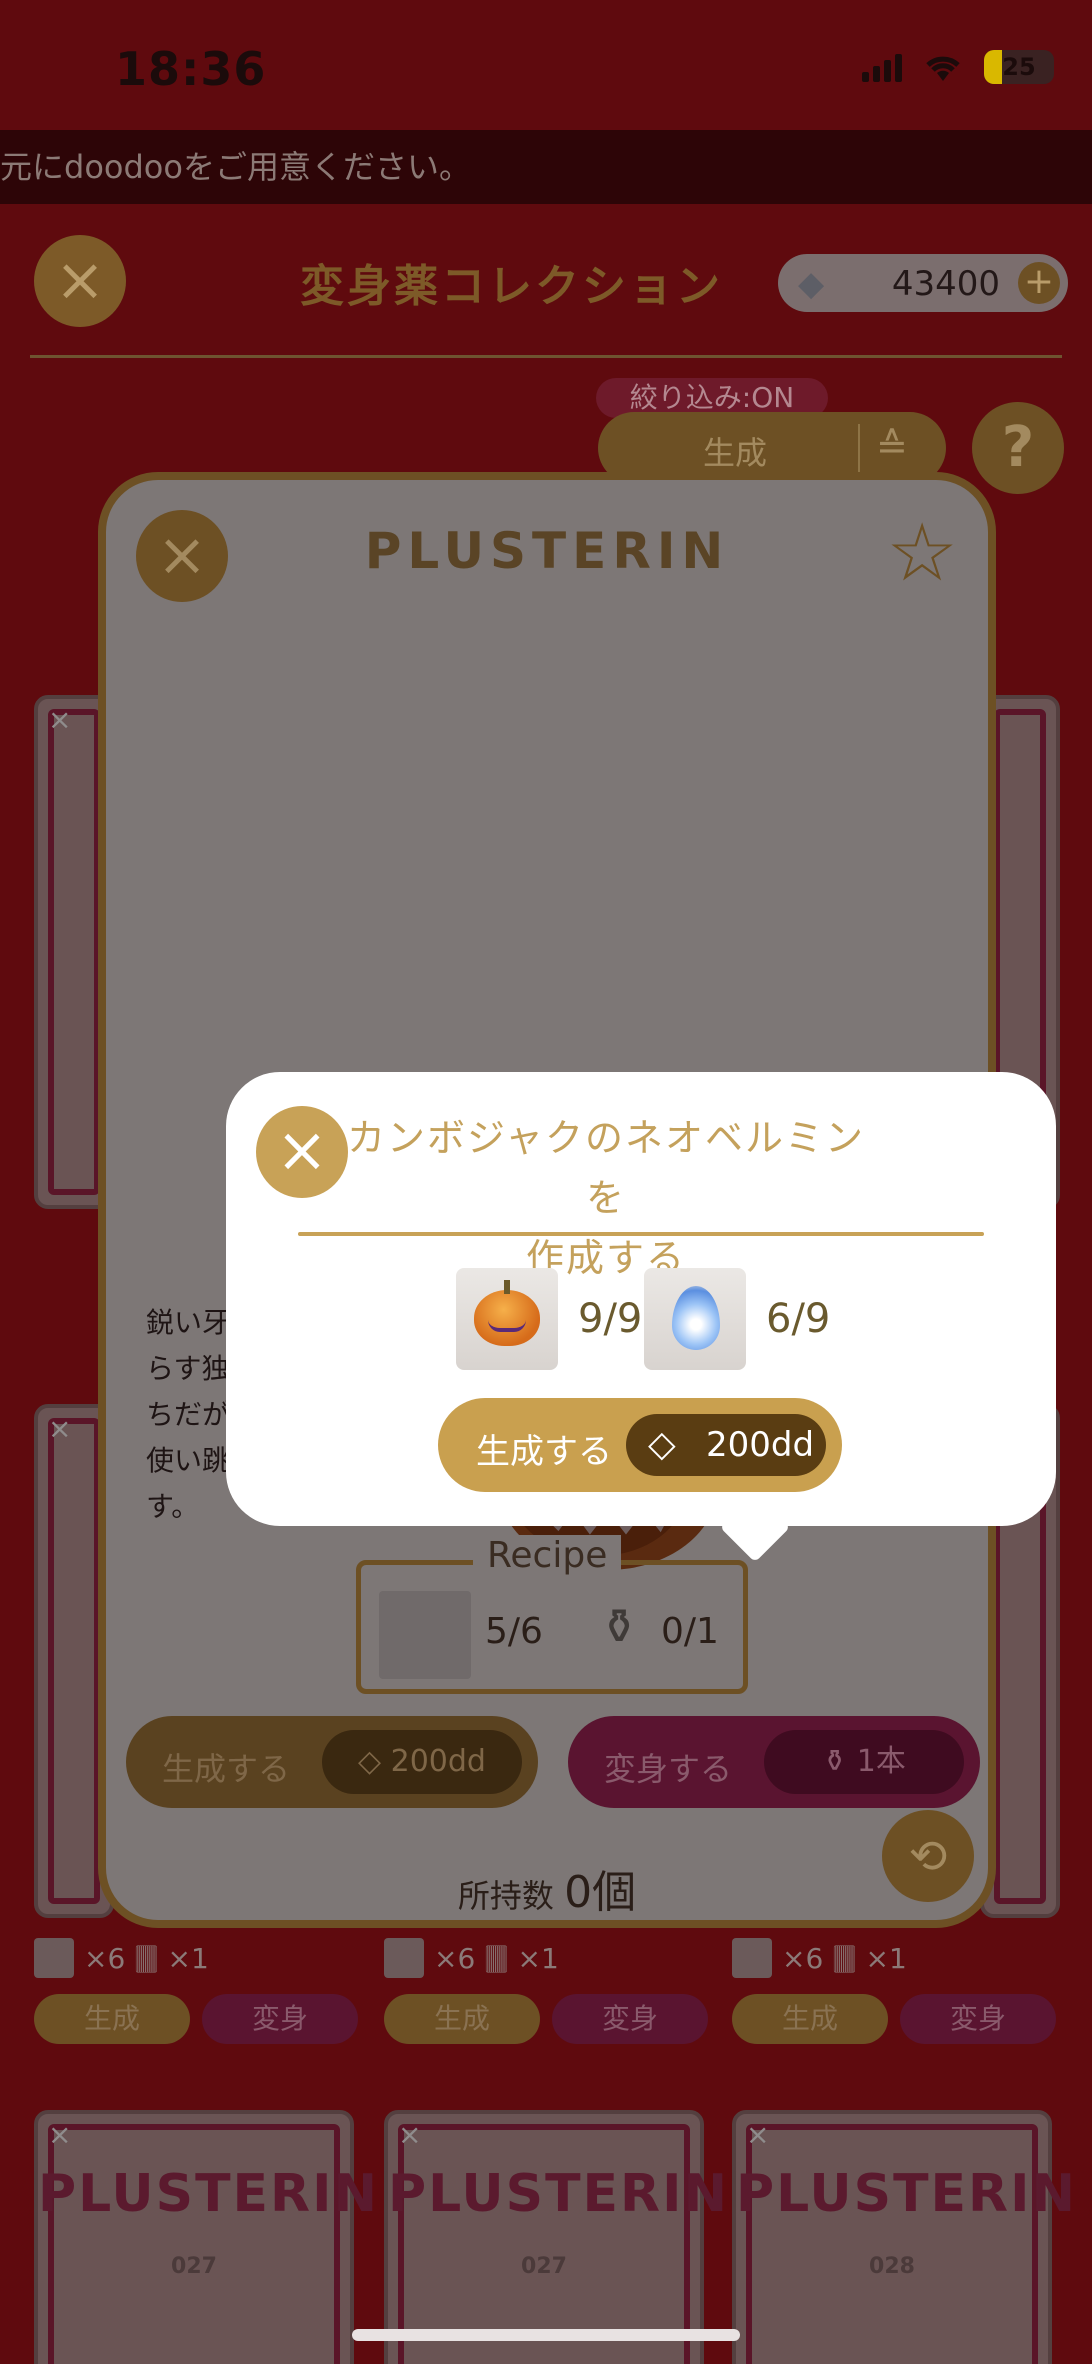 The width and height of the screenshot is (1092, 2364). I want to click on detail-transform-button: 変身する ⚱ 1本, so click(774, 1762).